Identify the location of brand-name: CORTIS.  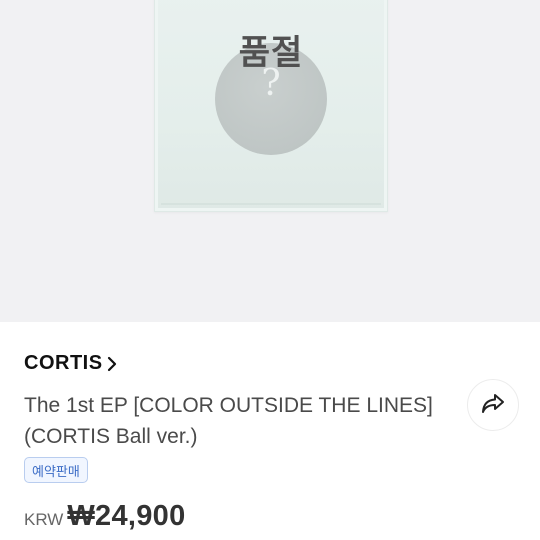
(63, 363).